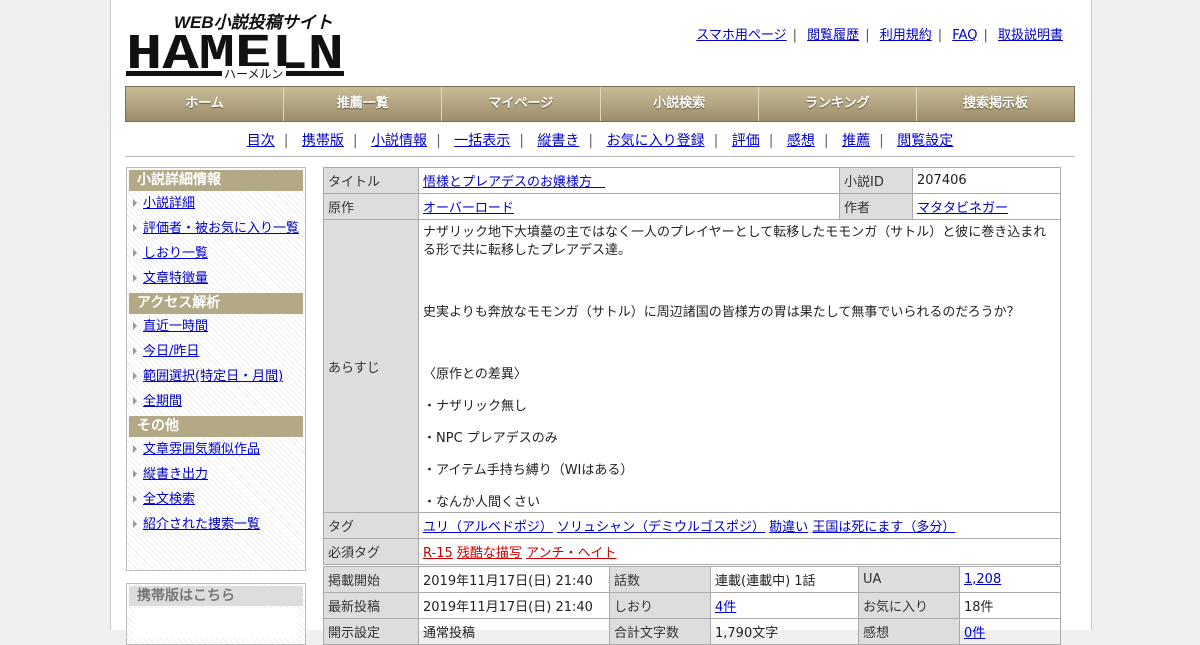  What do you see at coordinates (925, 141) in the screenshot?
I see `subnav-settings: 閲覧設定` at bounding box center [925, 141].